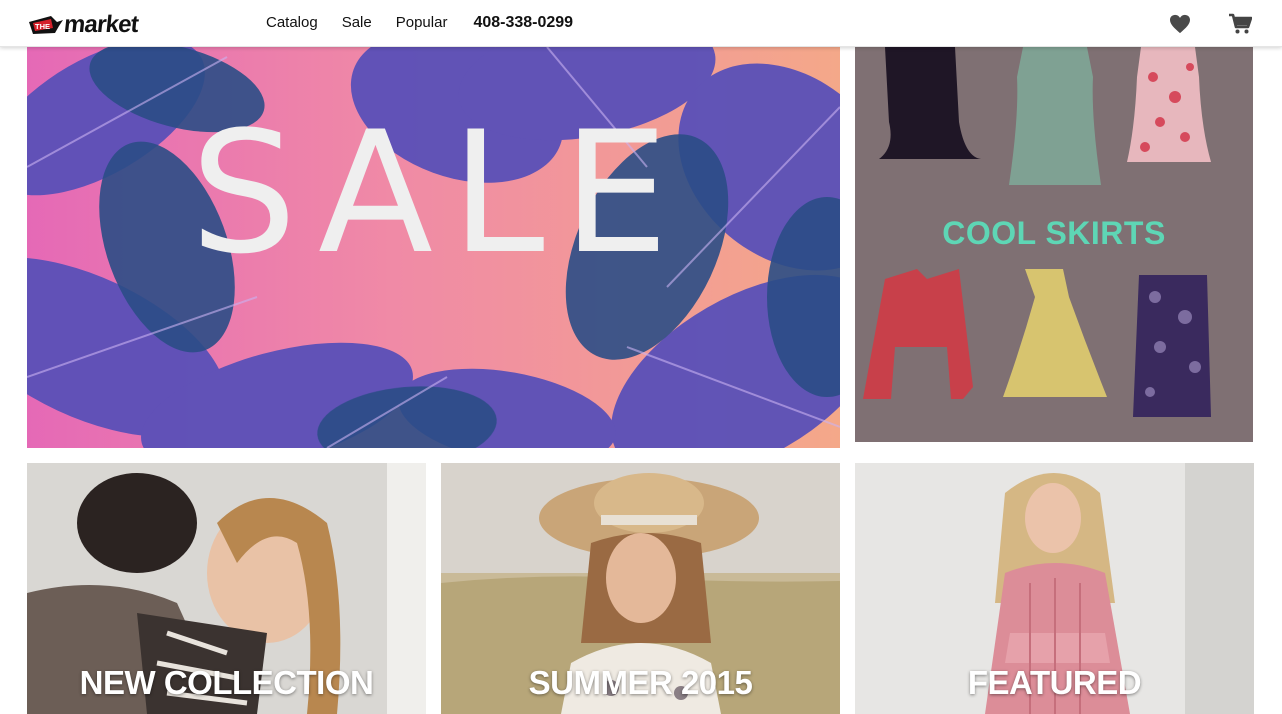 The width and height of the screenshot is (1282, 714). I want to click on summer-2015-banner: SUMMER 2015, so click(640, 588).